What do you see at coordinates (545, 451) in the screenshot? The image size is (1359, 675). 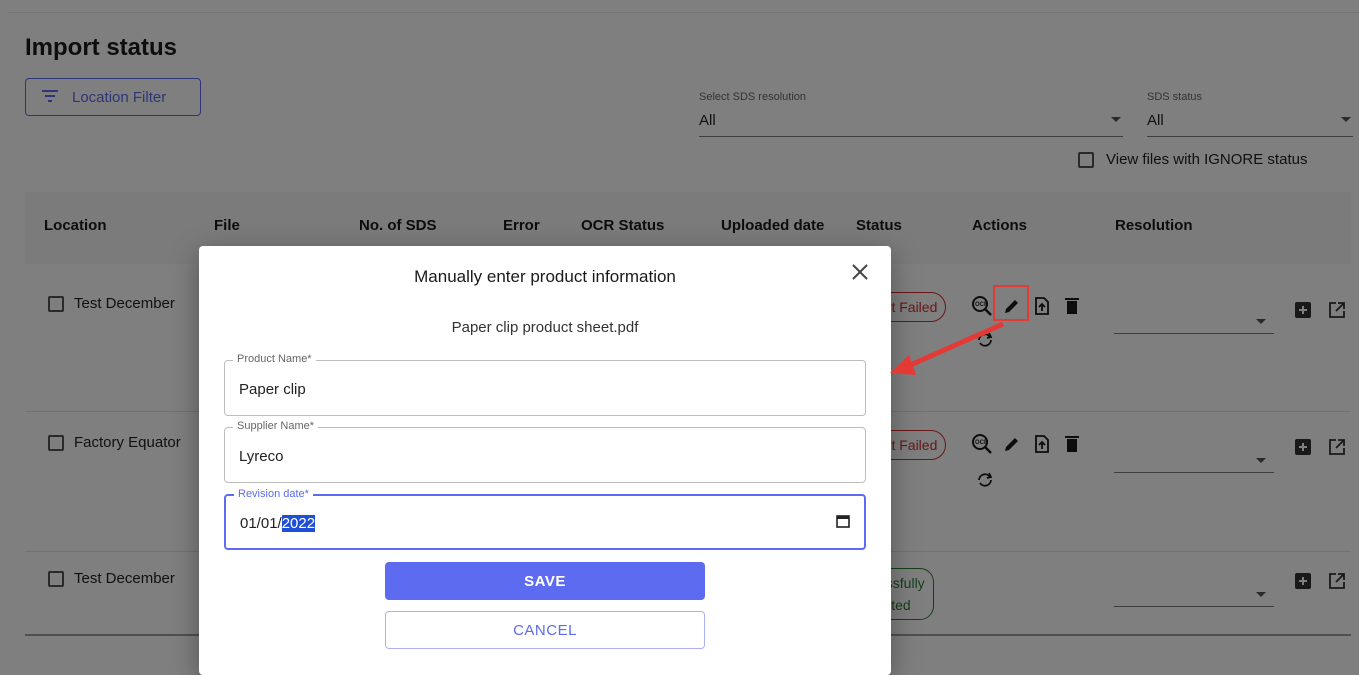 I see `supplier-name-field: Supplier Name* Lyreco` at bounding box center [545, 451].